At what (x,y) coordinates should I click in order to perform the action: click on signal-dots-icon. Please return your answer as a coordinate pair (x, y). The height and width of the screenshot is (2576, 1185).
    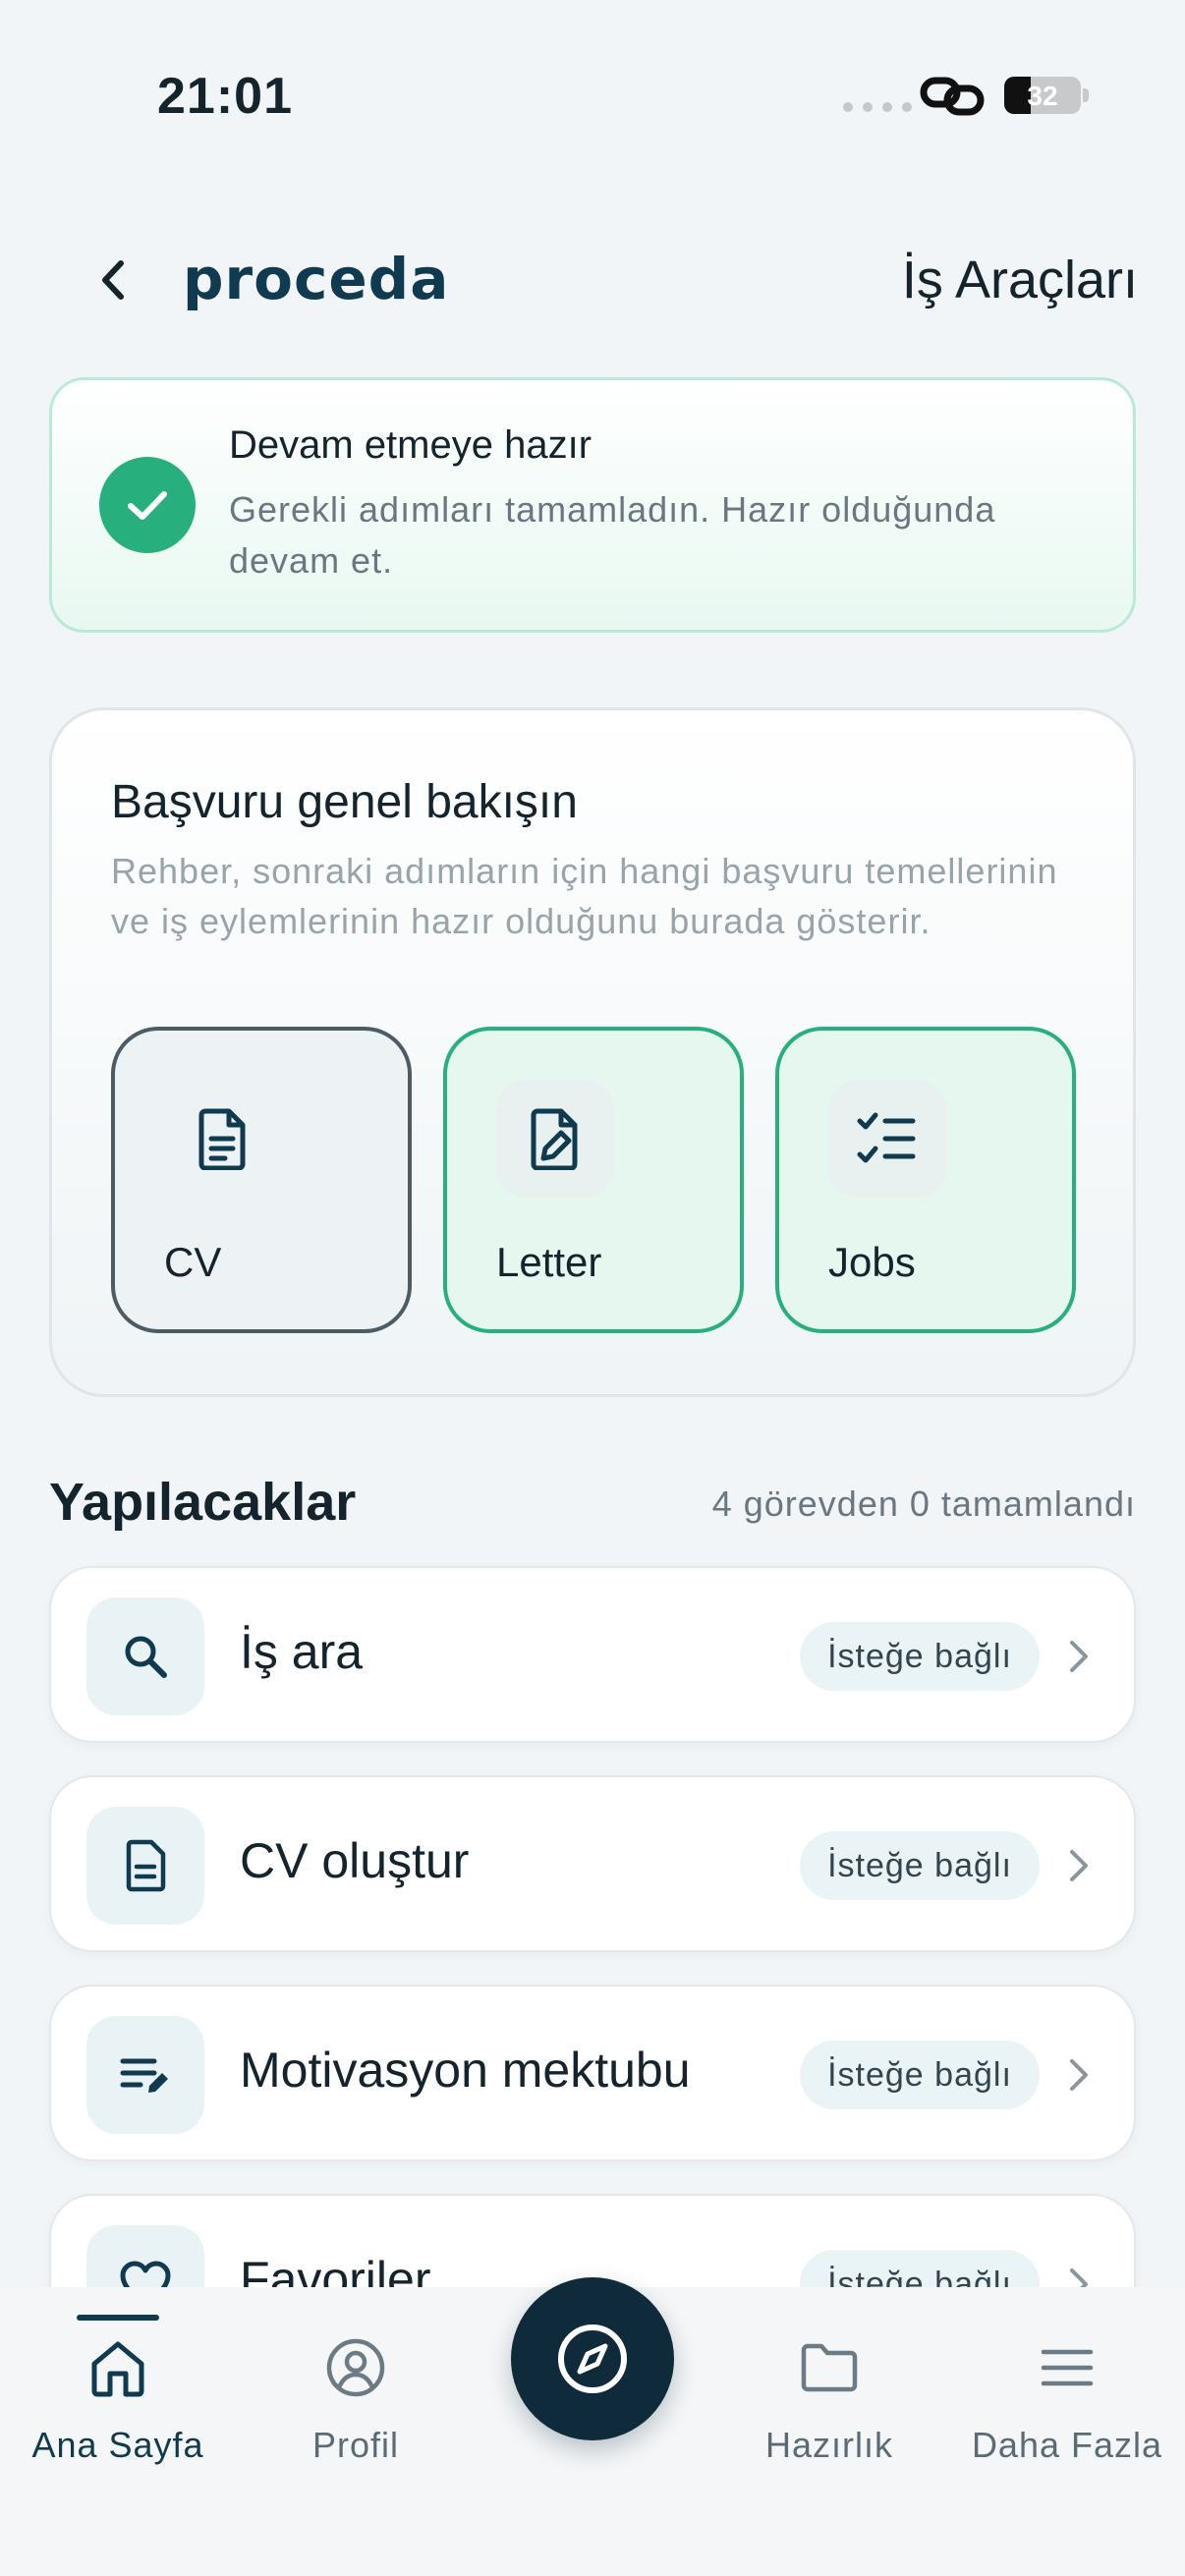
    Looking at the image, I should click on (878, 107).